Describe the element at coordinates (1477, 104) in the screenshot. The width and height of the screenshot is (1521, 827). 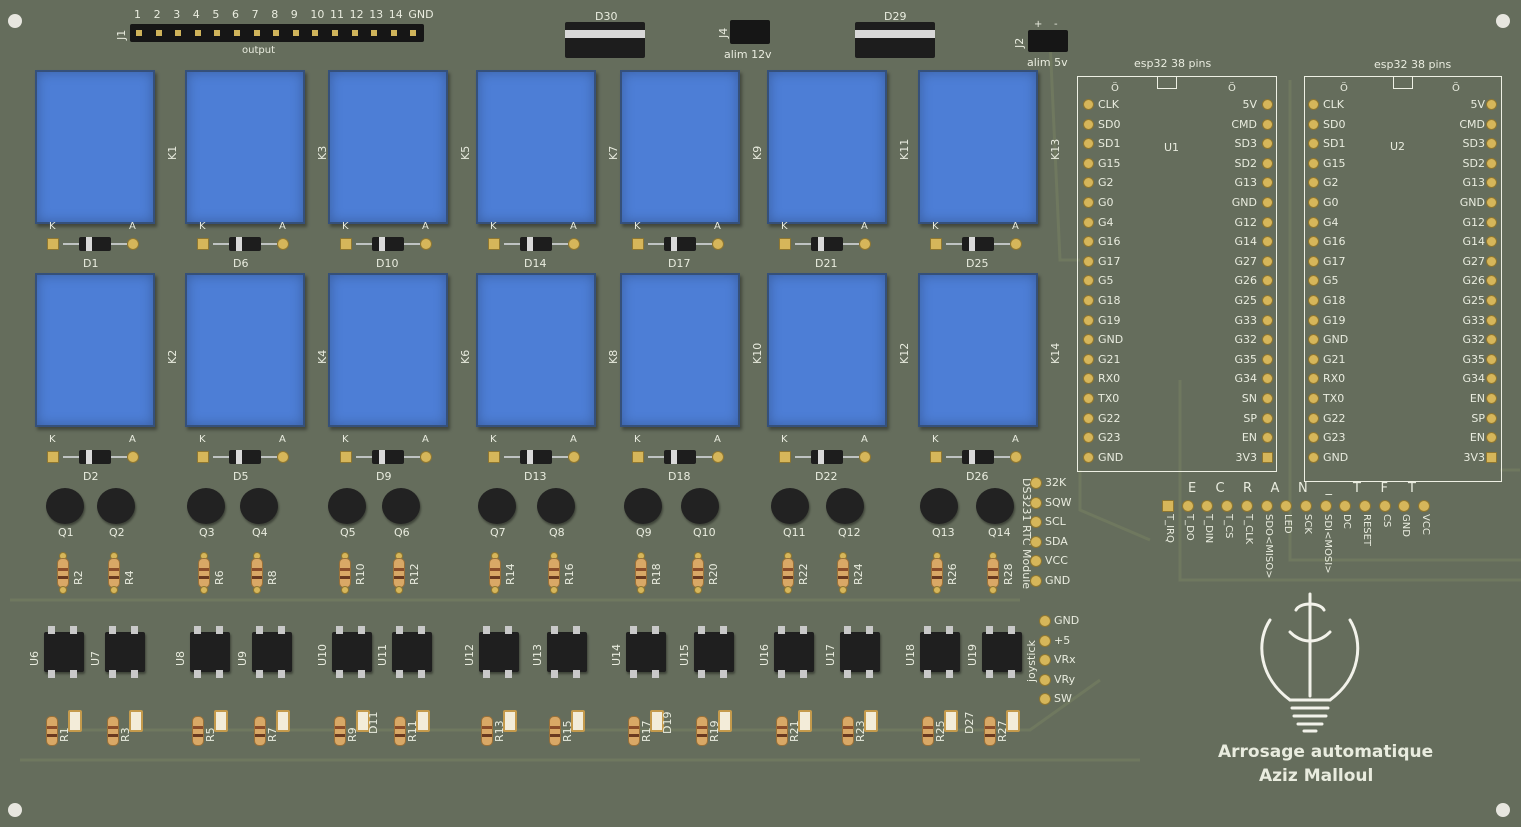
I see `esp-pin-label: 5V` at that location.